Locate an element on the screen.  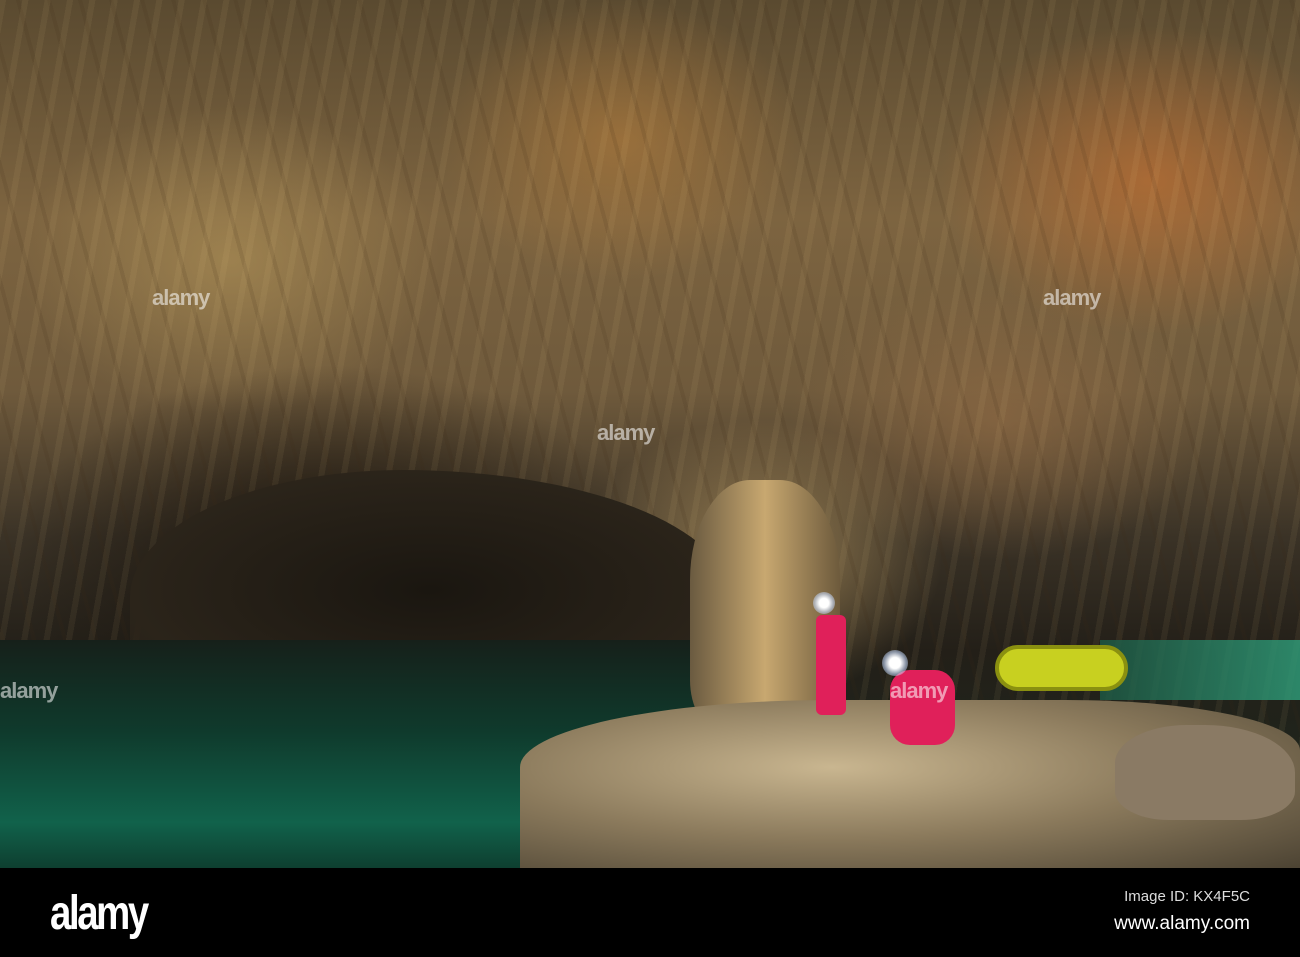
footer-bar: alamy Image ID: KX4F5C www.alamy.com is located at coordinates (650, 912).